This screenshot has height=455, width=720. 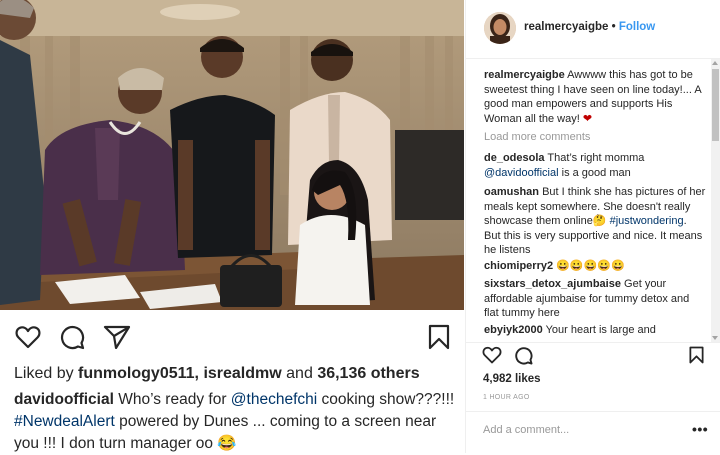 What do you see at coordinates (647, 221) in the screenshot?
I see `comment-hashtag: #justwondering` at bounding box center [647, 221].